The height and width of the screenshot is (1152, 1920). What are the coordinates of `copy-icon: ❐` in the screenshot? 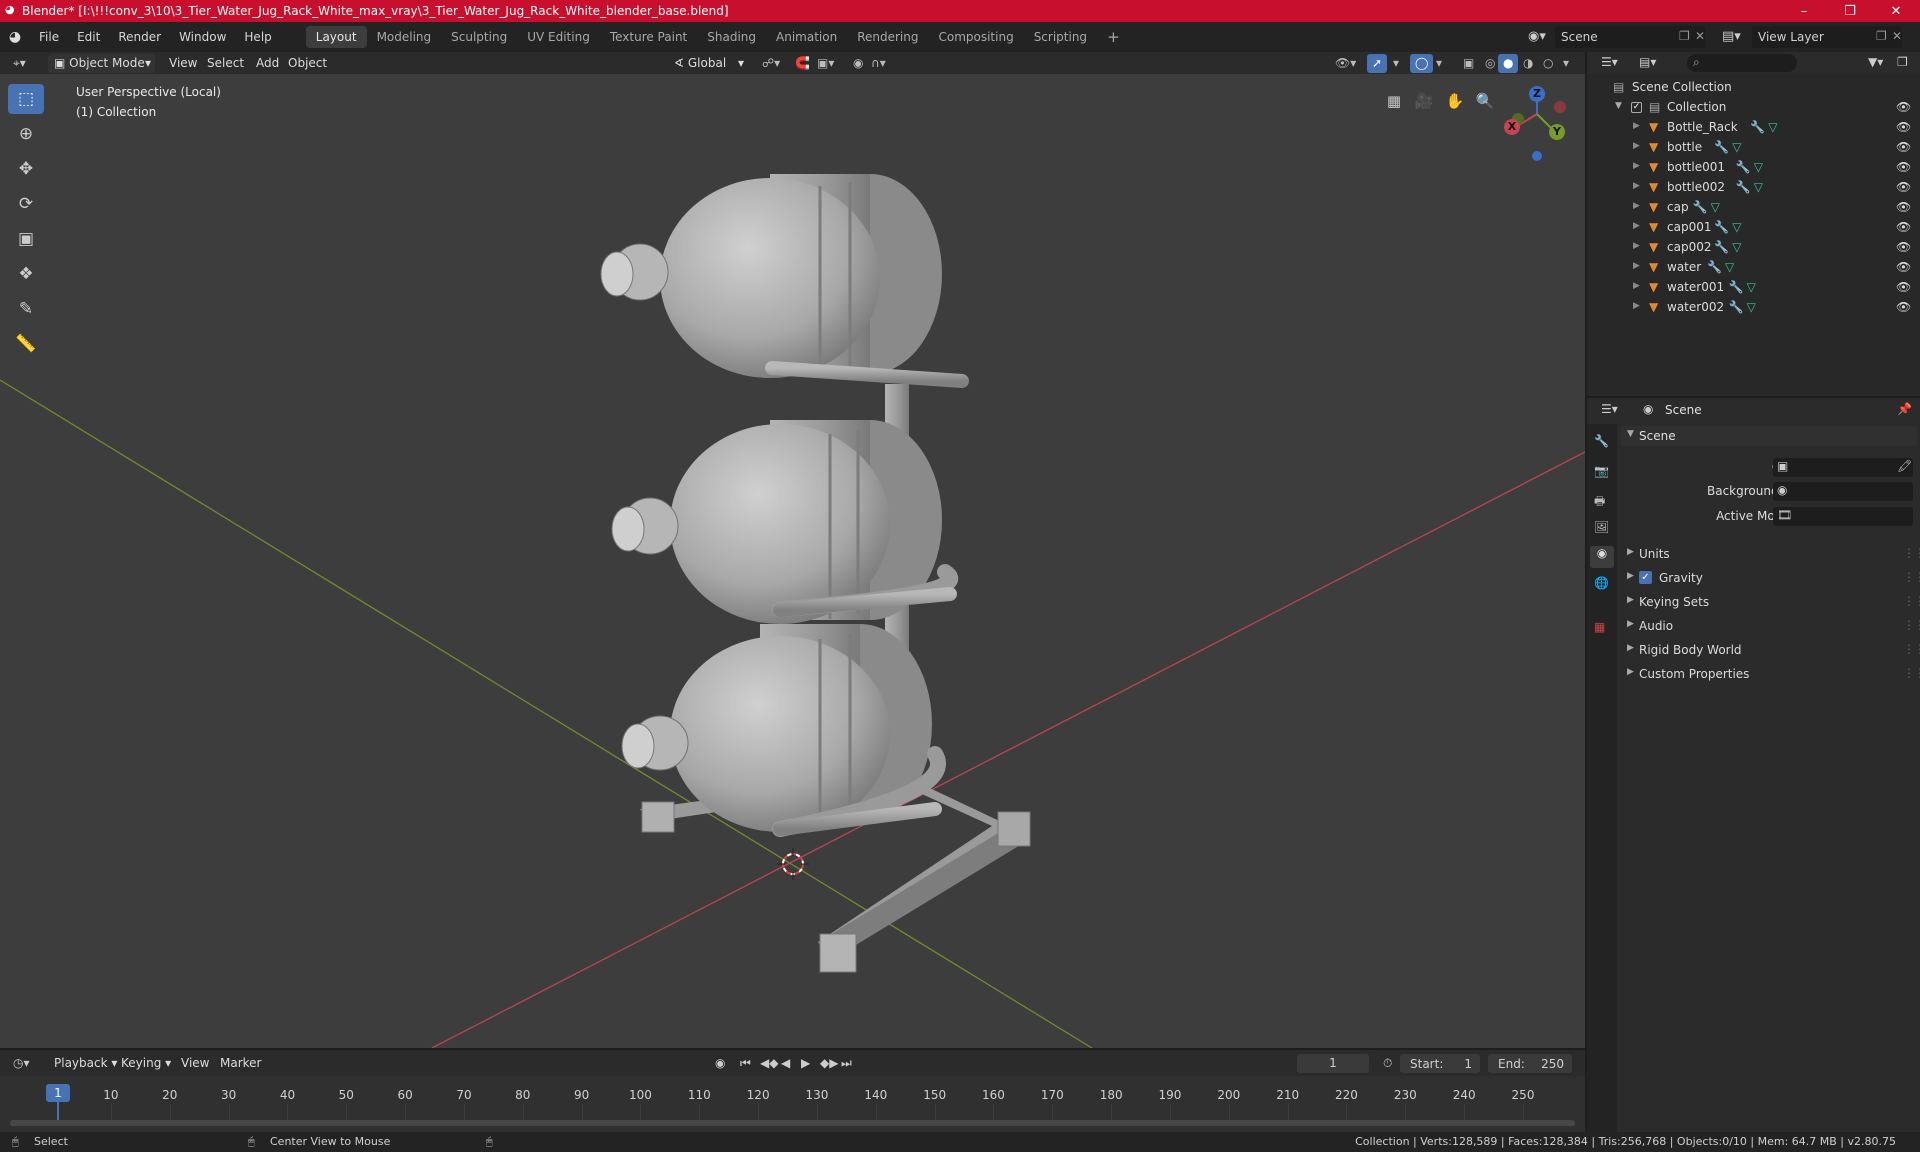 It's located at (1684, 36).